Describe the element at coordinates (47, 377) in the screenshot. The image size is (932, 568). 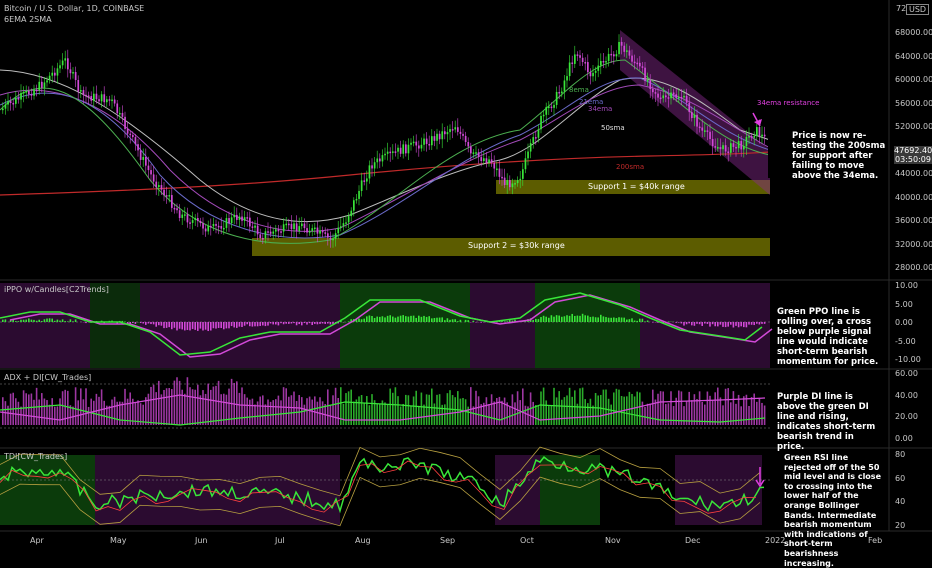
I see `adx-pane-title: ADX + DI[CW_Trades]` at that location.